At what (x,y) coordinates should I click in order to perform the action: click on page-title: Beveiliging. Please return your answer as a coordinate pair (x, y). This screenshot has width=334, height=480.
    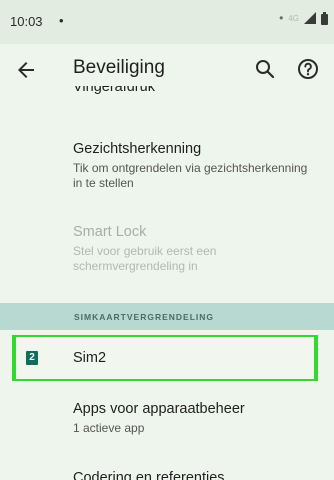
    Looking at the image, I should click on (119, 67).